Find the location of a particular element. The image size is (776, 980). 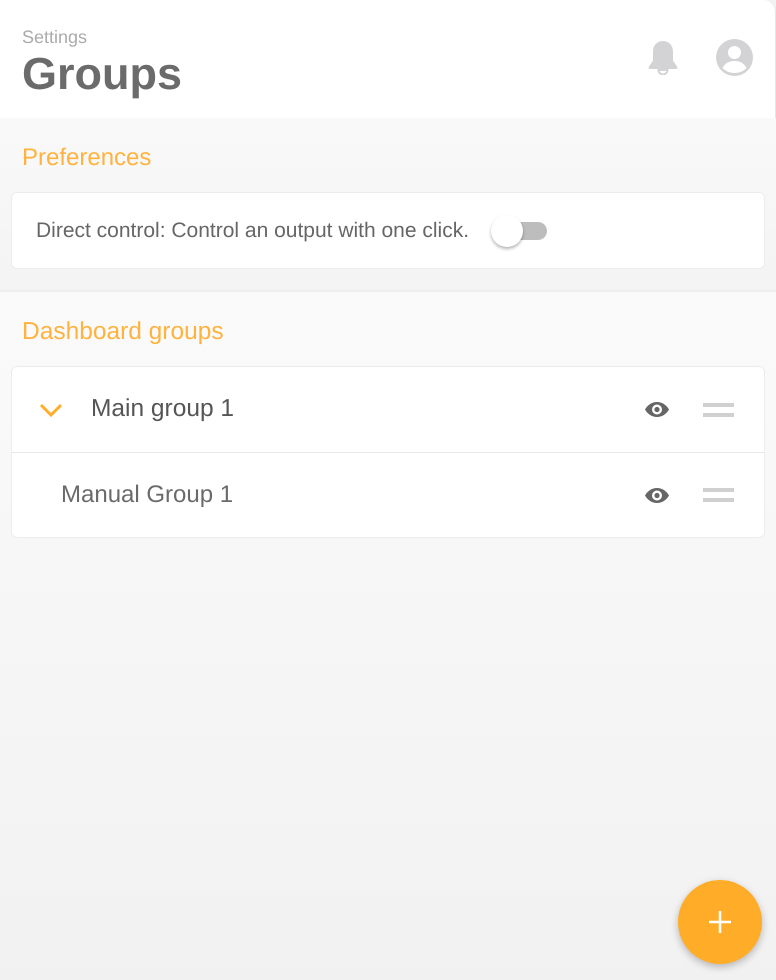

user-avatar-icon is located at coordinates (734, 57).